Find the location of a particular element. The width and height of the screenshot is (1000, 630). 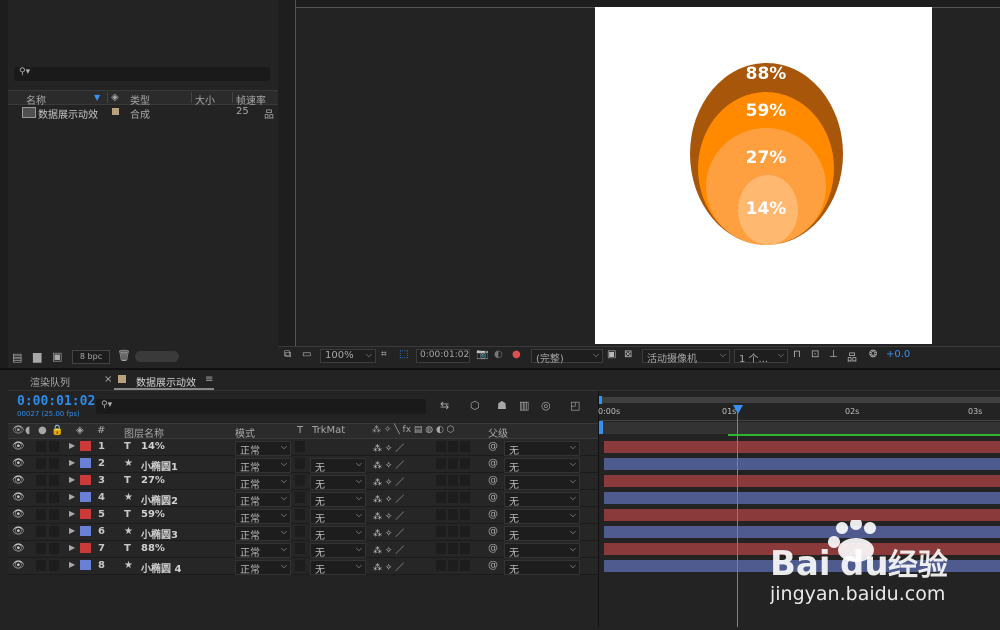

draft-3d-icon: ⬡ is located at coordinates (475, 405).